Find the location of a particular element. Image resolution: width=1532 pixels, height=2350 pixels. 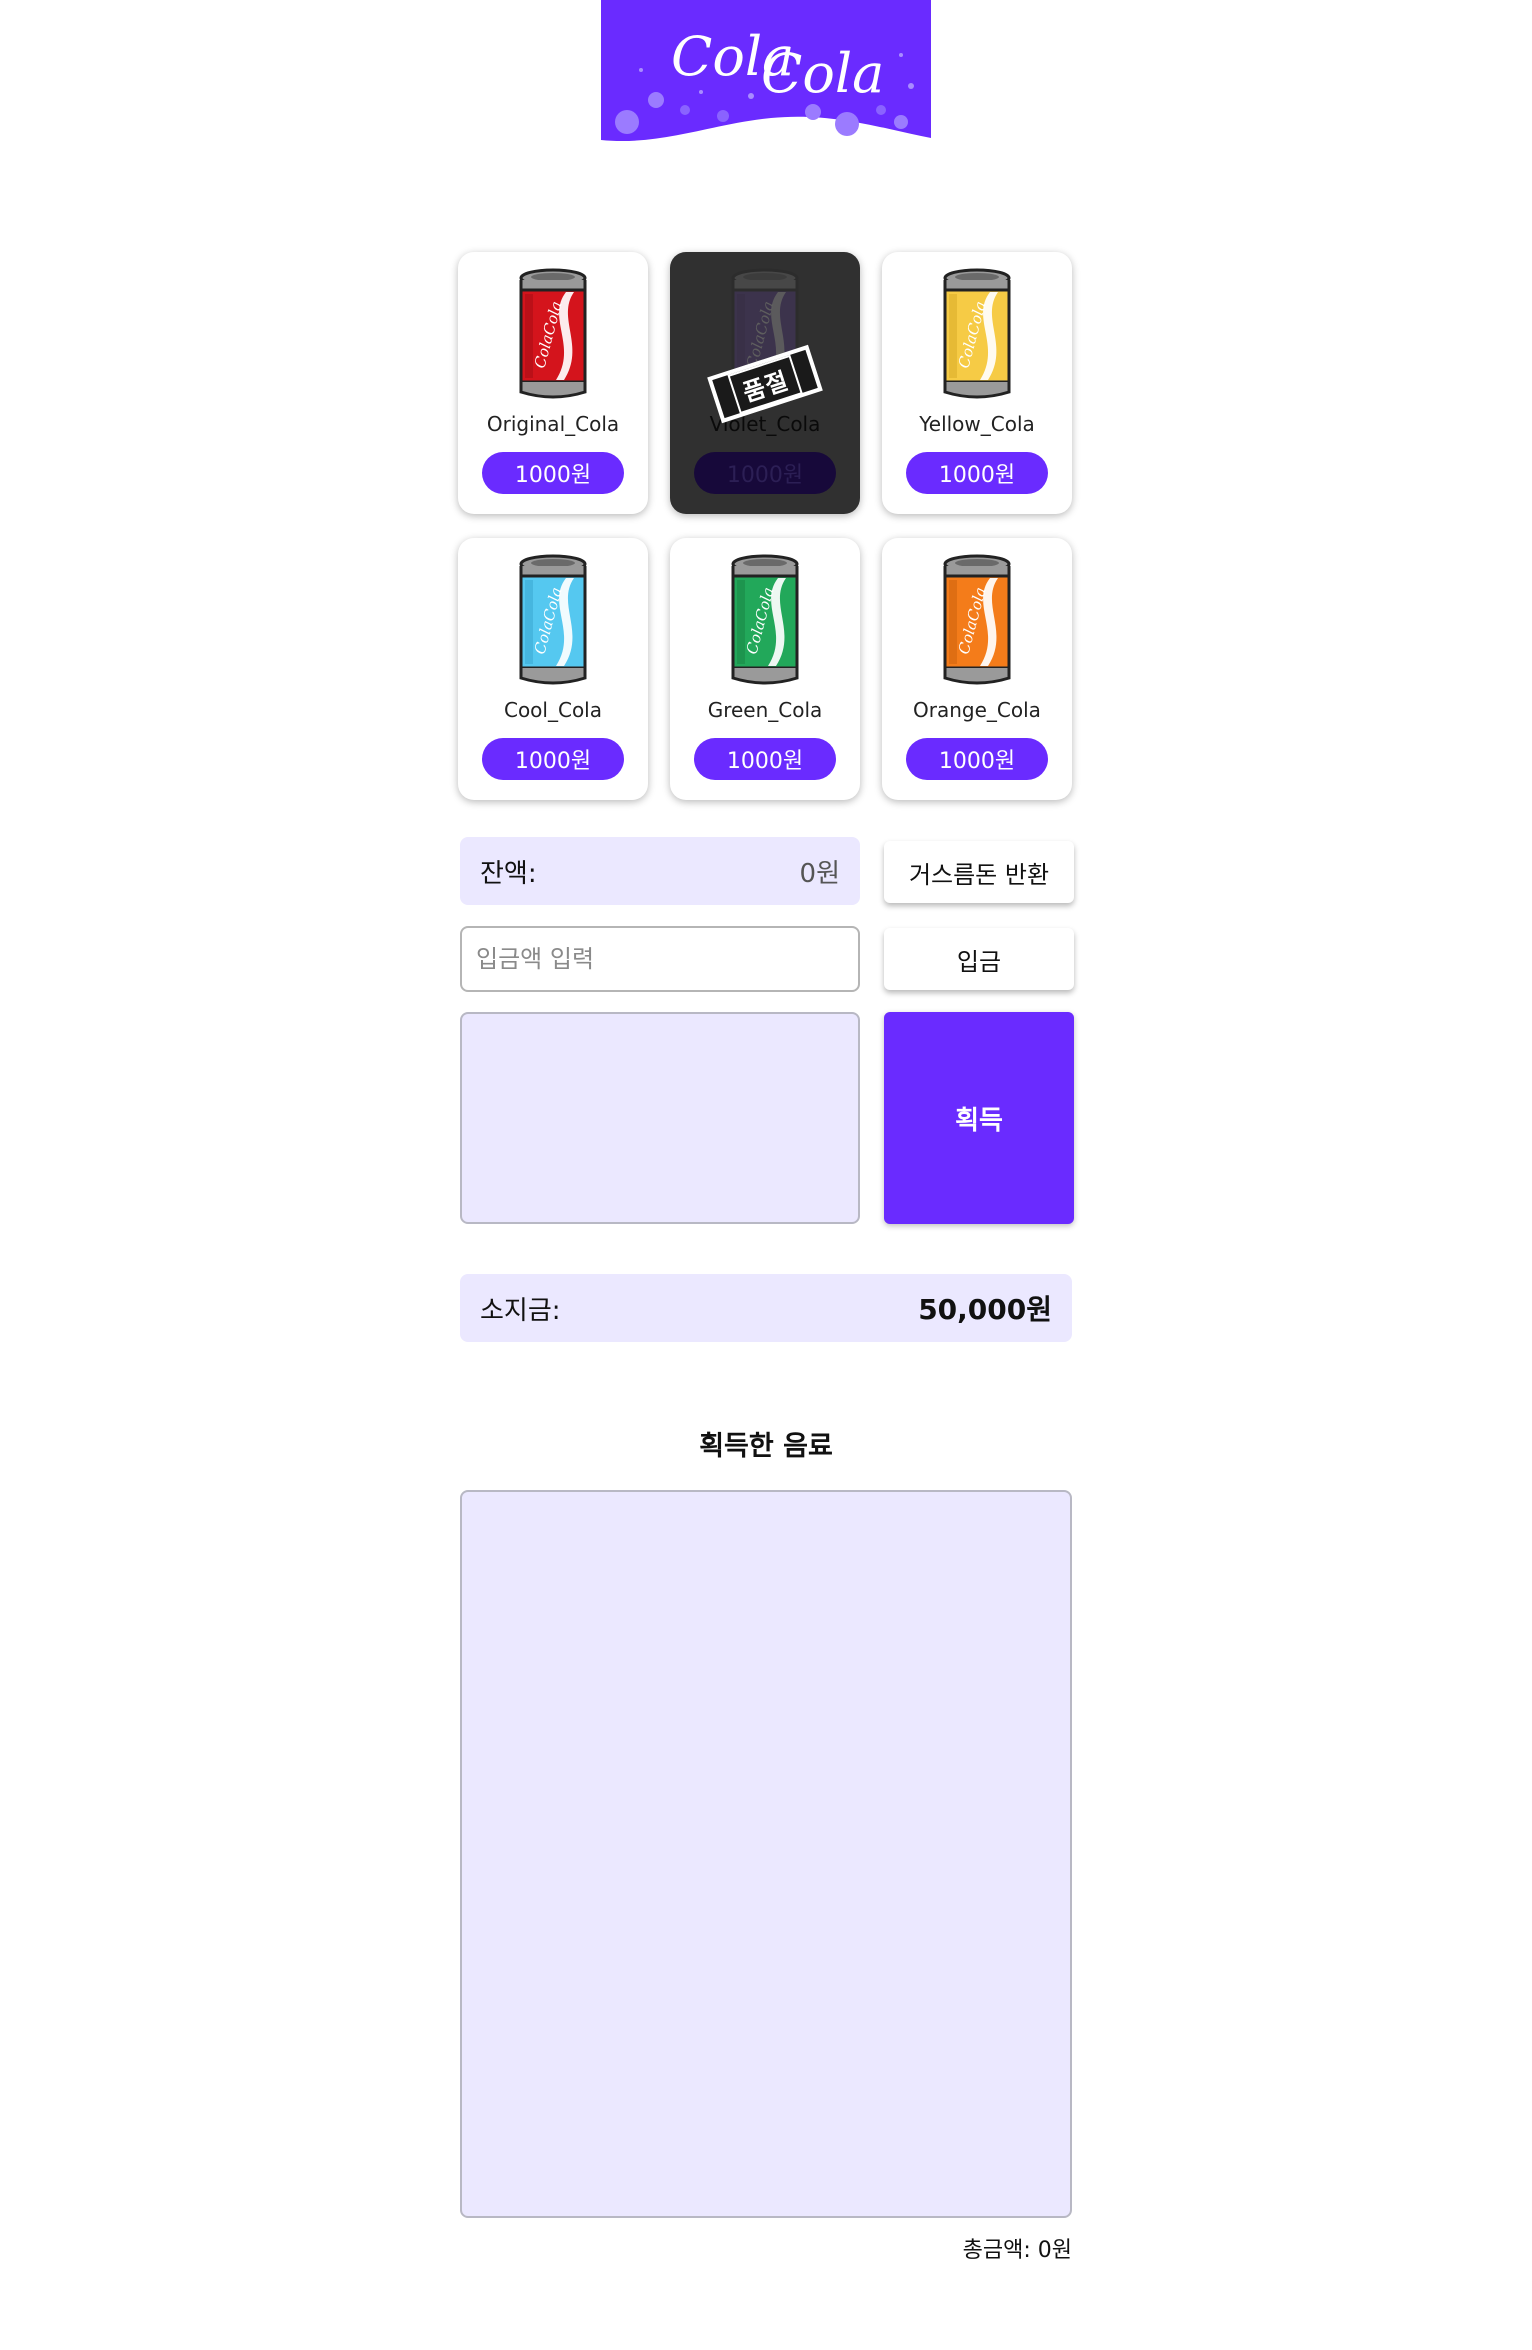

product-card: ColaCola Green_Cola 1000원 is located at coordinates (765, 669).